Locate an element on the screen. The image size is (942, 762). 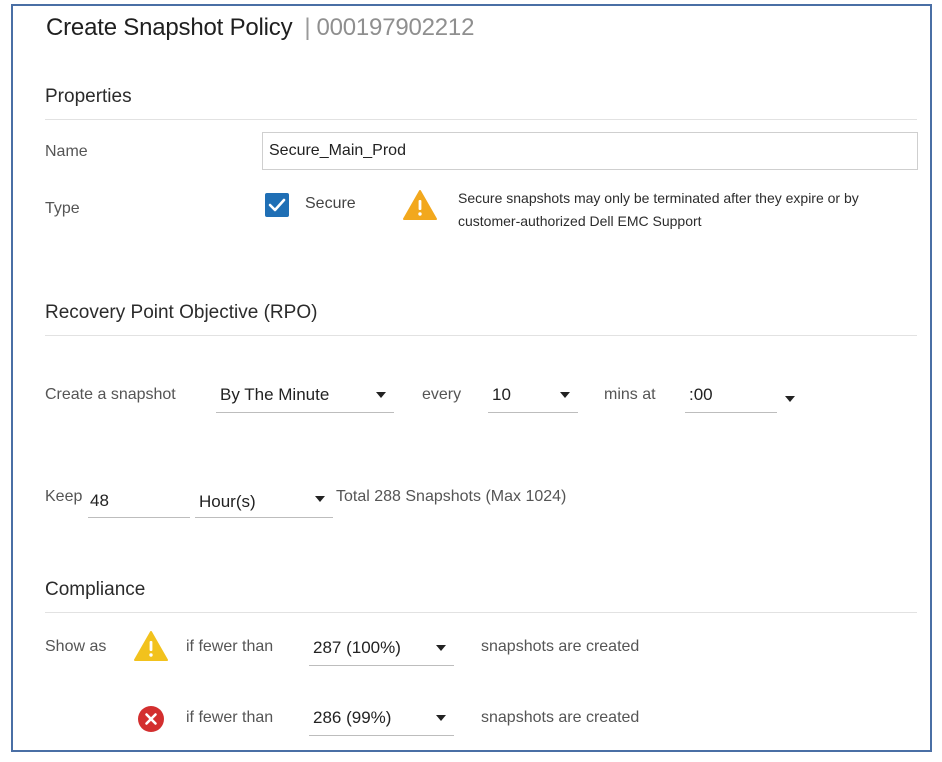
interval-select: 10 is located at coordinates (533, 396).